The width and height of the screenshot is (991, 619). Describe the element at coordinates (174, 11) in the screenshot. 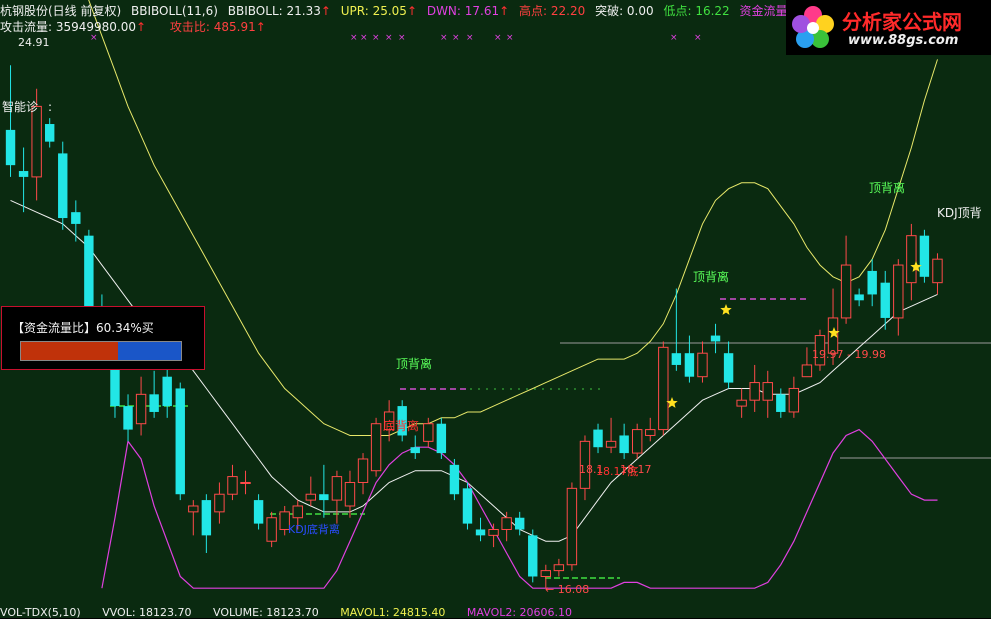

I see `bbiboll-param: BBIBOLL(11,6)` at that location.